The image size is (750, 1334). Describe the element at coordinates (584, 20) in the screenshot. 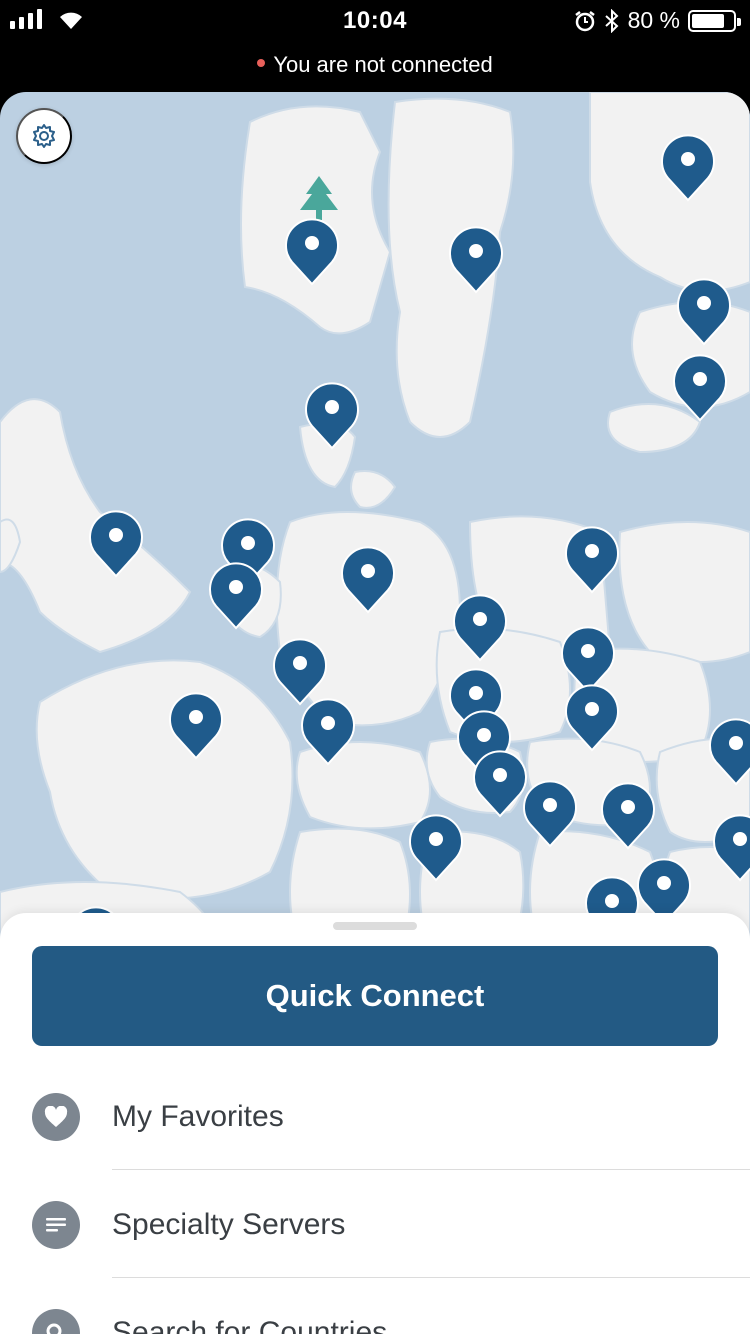

I see `alarm-icon` at that location.